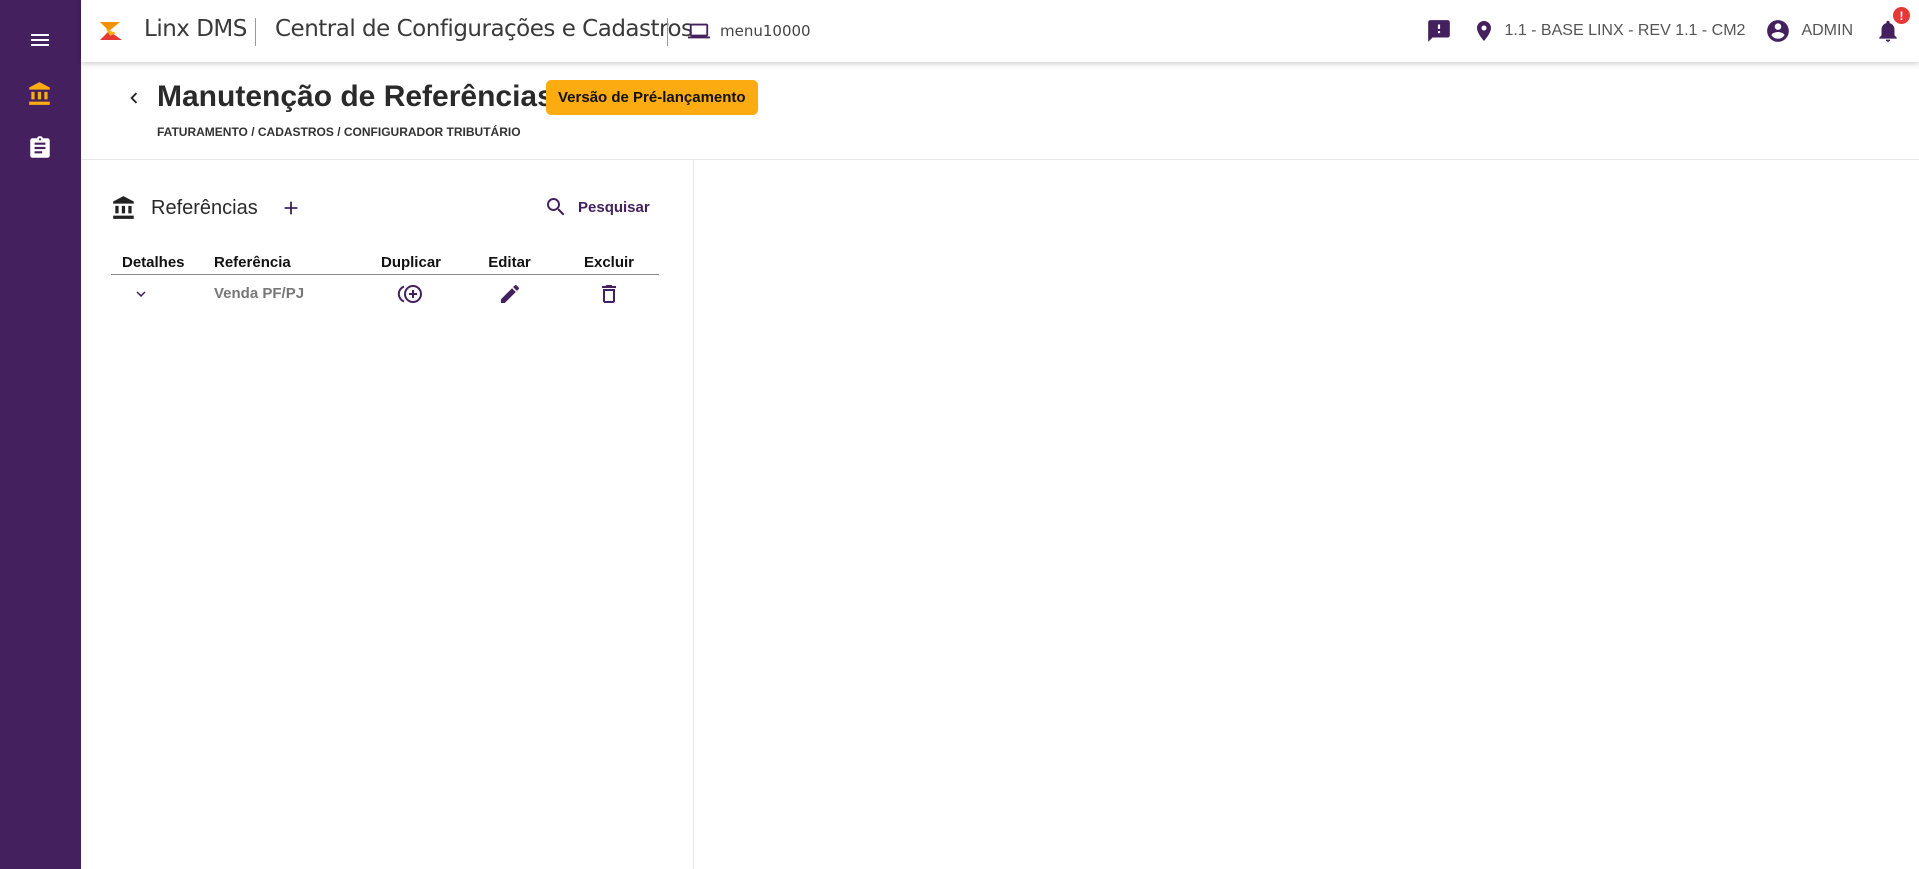  Describe the element at coordinates (484, 29) in the screenshot. I see `app-title: Central de Configurações e Cadastros` at that location.